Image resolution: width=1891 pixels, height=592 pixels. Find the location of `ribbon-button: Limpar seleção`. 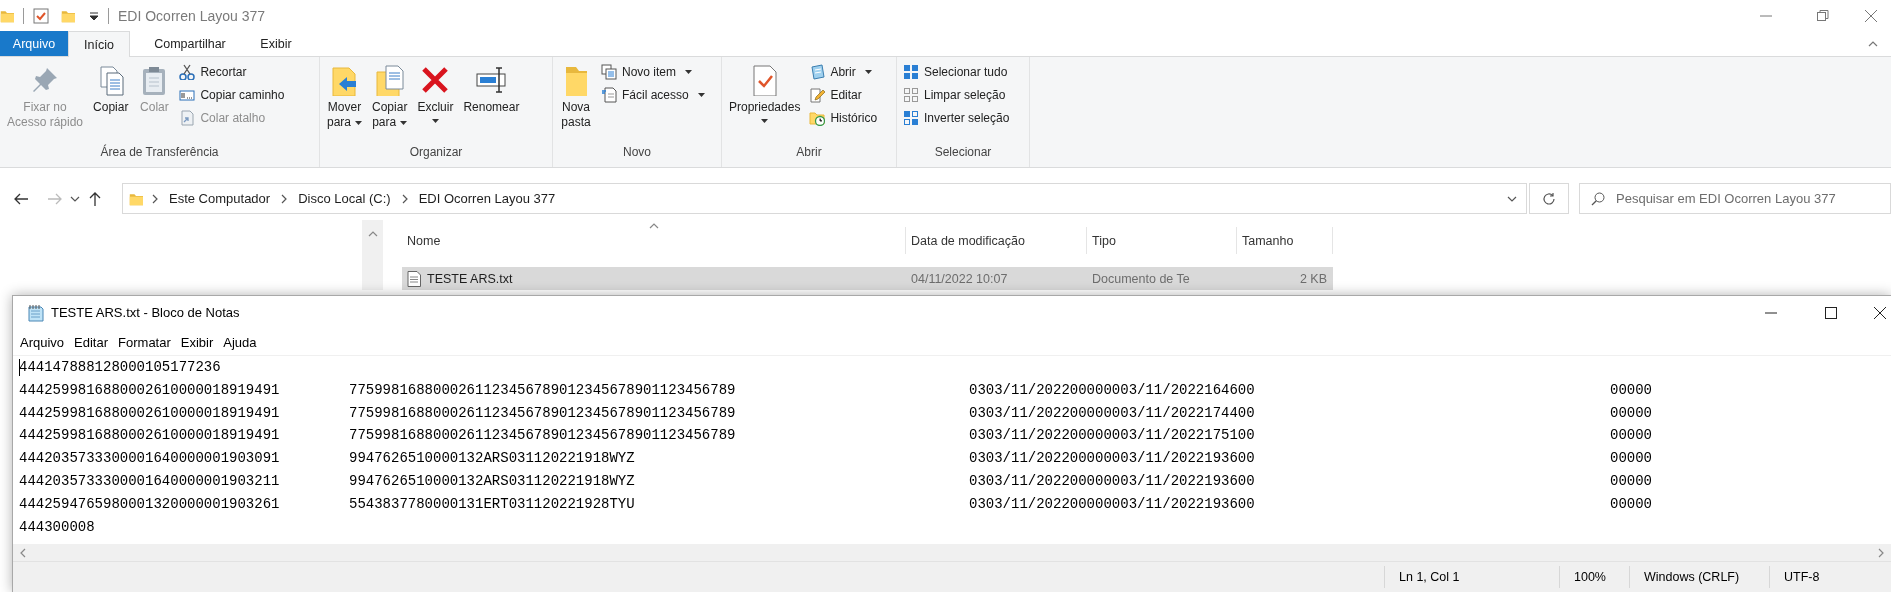

ribbon-button: Limpar seleção is located at coordinates (956, 94).